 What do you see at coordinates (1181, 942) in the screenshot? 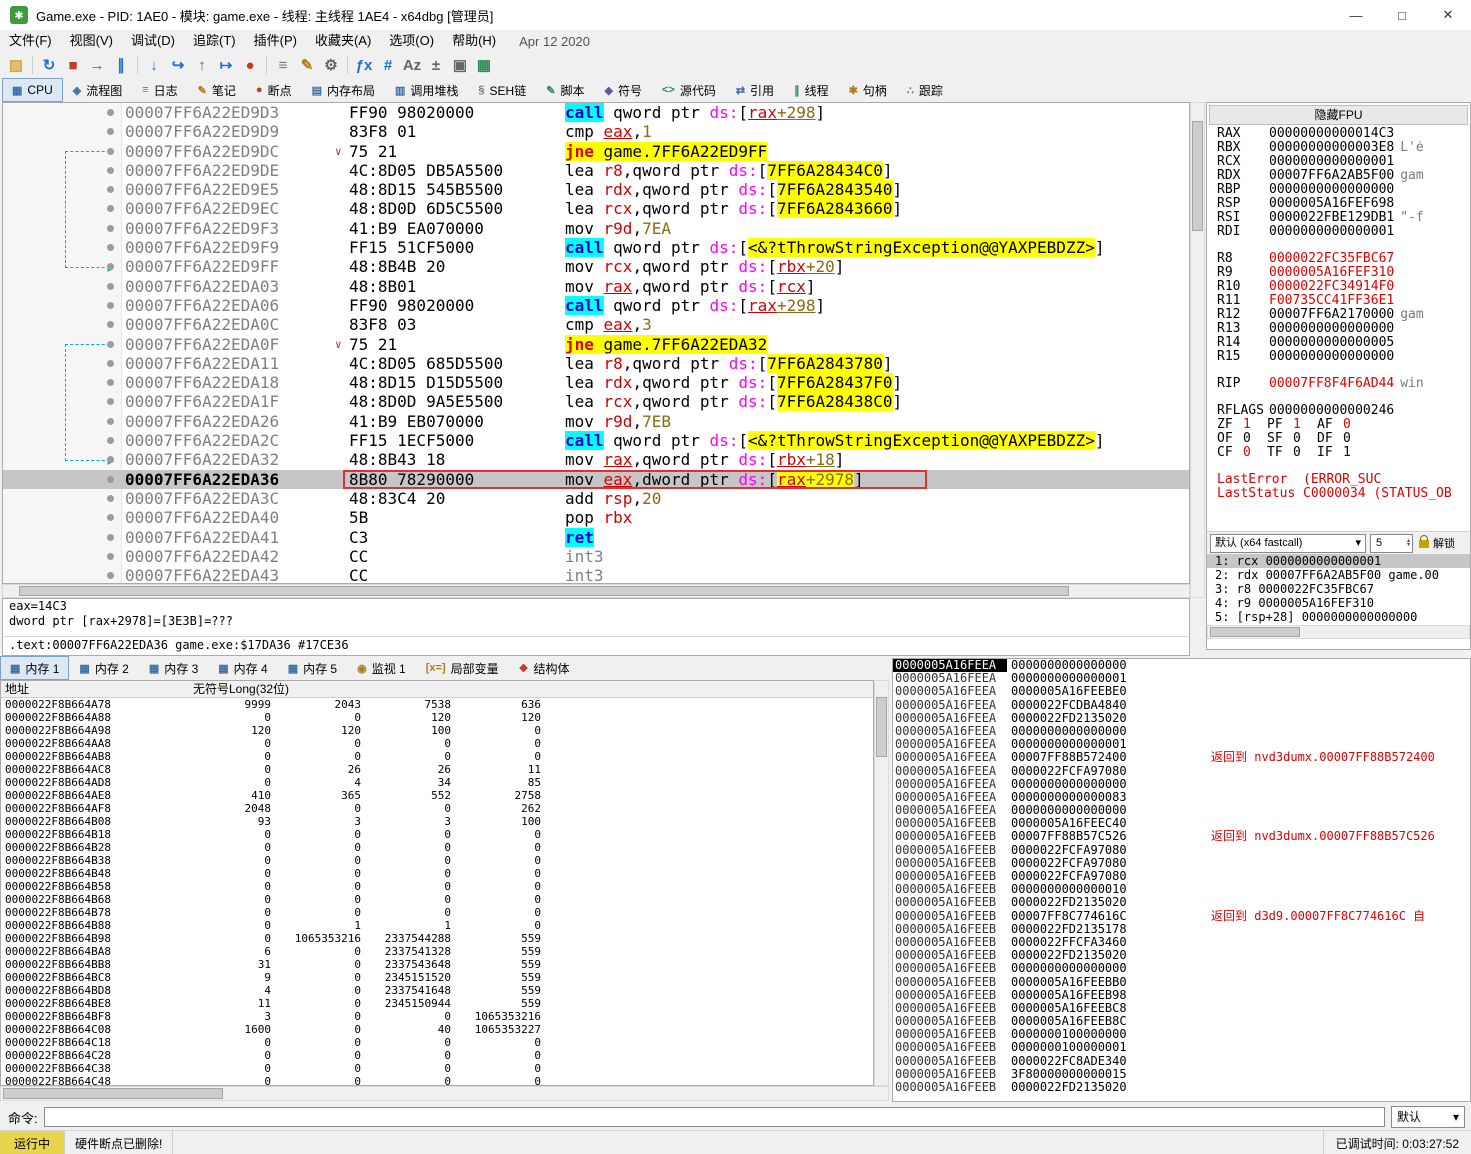
I see `stack-row: 0000005A16FEEB 0000022FFCFA3460` at bounding box center [1181, 942].